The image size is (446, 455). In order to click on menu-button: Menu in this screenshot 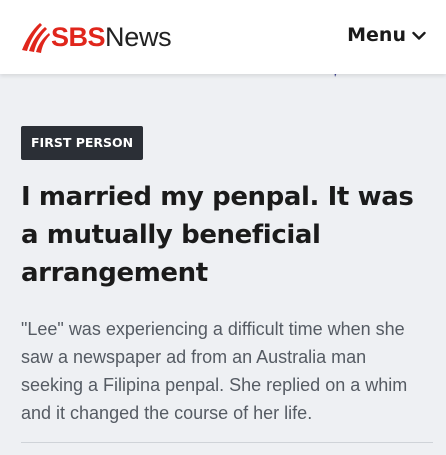, I will do `click(386, 35)`.